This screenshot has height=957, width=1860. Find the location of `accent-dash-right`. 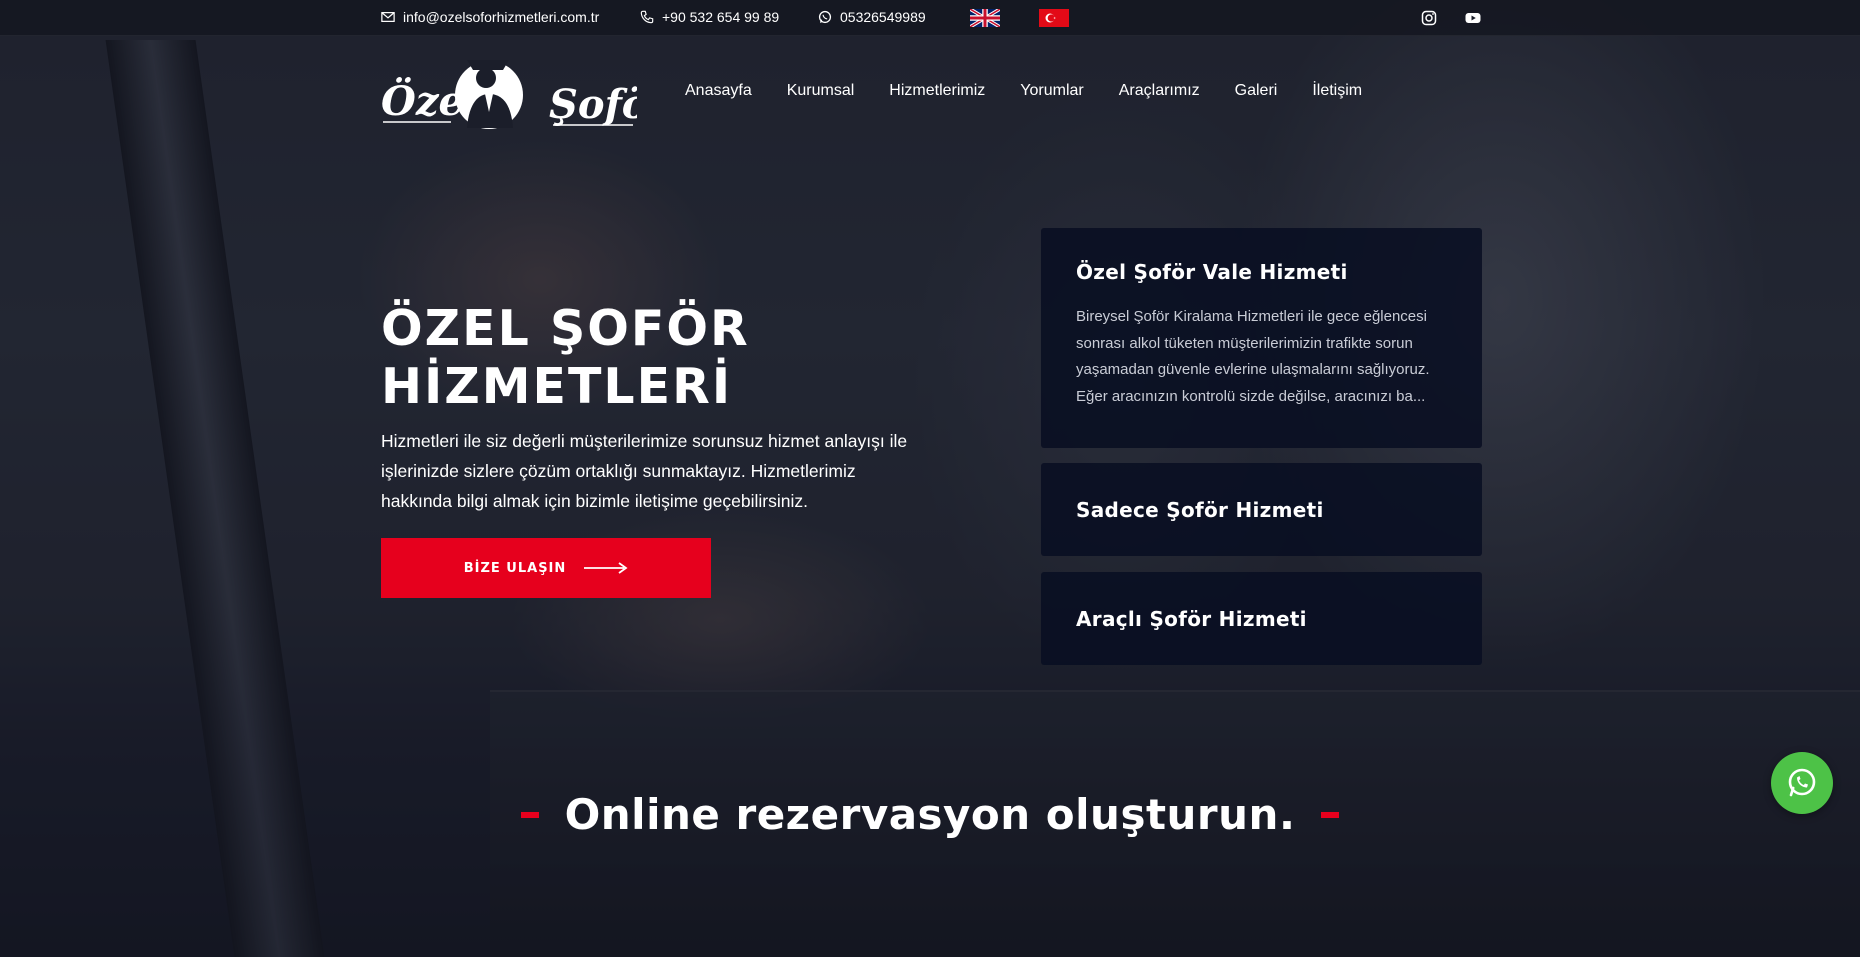

accent-dash-right is located at coordinates (1330, 814).